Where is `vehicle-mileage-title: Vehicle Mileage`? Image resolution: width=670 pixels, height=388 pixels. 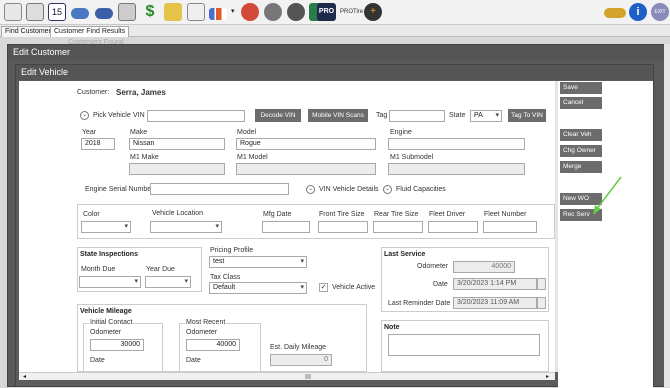 vehicle-mileage-title: Vehicle Mileage is located at coordinates (106, 311).